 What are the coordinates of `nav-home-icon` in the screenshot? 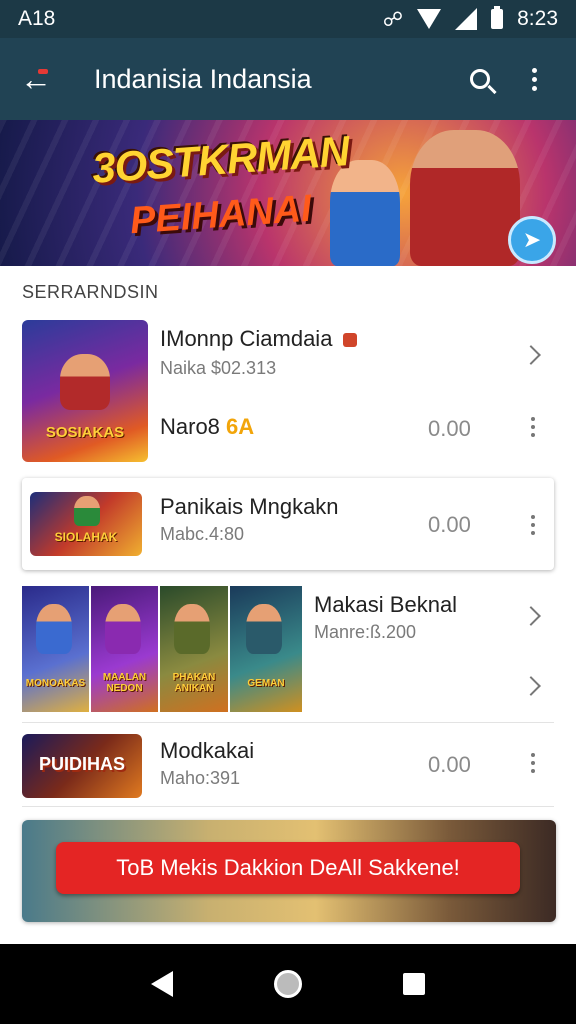 It's located at (287, 984).